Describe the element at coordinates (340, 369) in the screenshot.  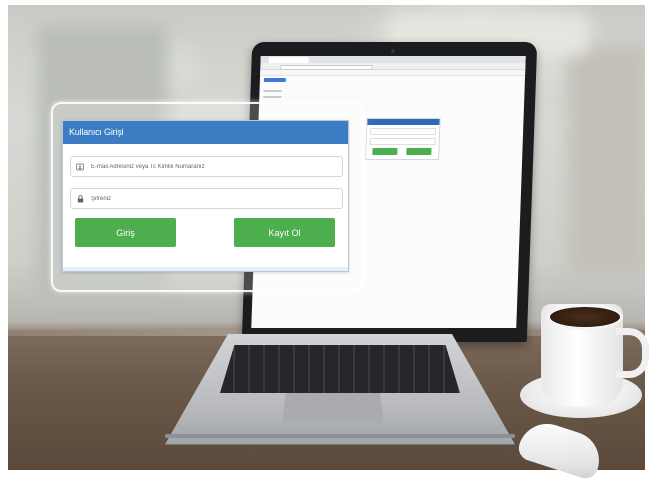
I see `laptop-keyboard` at that location.